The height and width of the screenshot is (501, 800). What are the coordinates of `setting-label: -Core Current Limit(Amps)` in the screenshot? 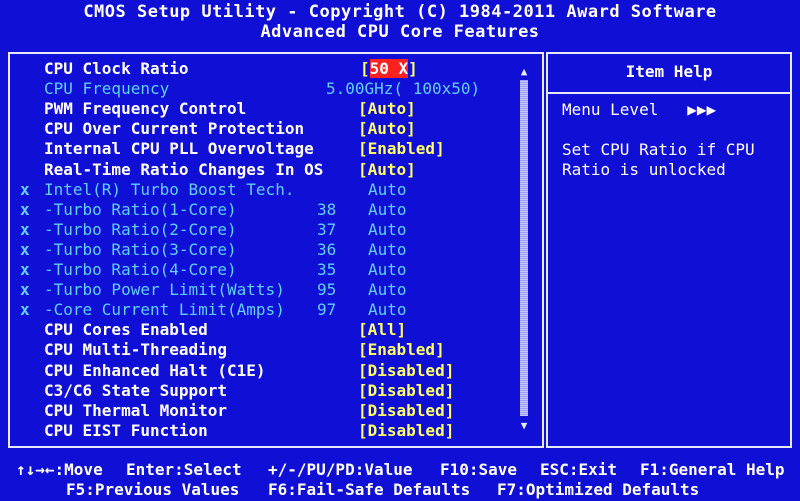 It's located at (164, 310).